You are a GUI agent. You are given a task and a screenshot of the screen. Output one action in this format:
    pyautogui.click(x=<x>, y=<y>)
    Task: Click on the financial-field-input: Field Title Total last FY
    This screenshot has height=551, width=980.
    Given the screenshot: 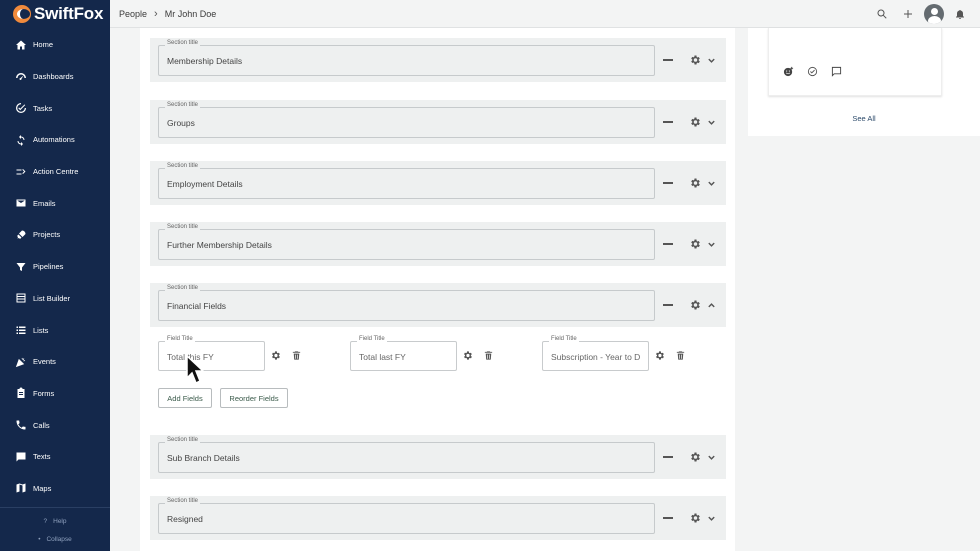 What is the action you would take?
    pyautogui.click(x=403, y=353)
    